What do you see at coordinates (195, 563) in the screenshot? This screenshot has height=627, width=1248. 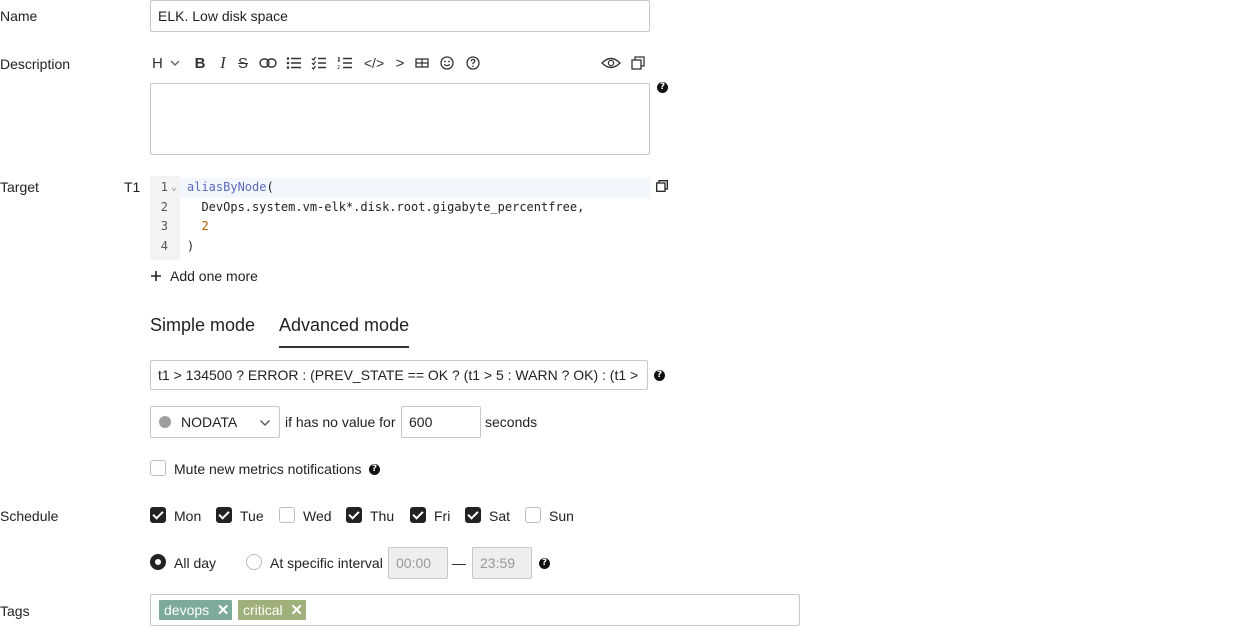 I see `all-day-label: All day` at bounding box center [195, 563].